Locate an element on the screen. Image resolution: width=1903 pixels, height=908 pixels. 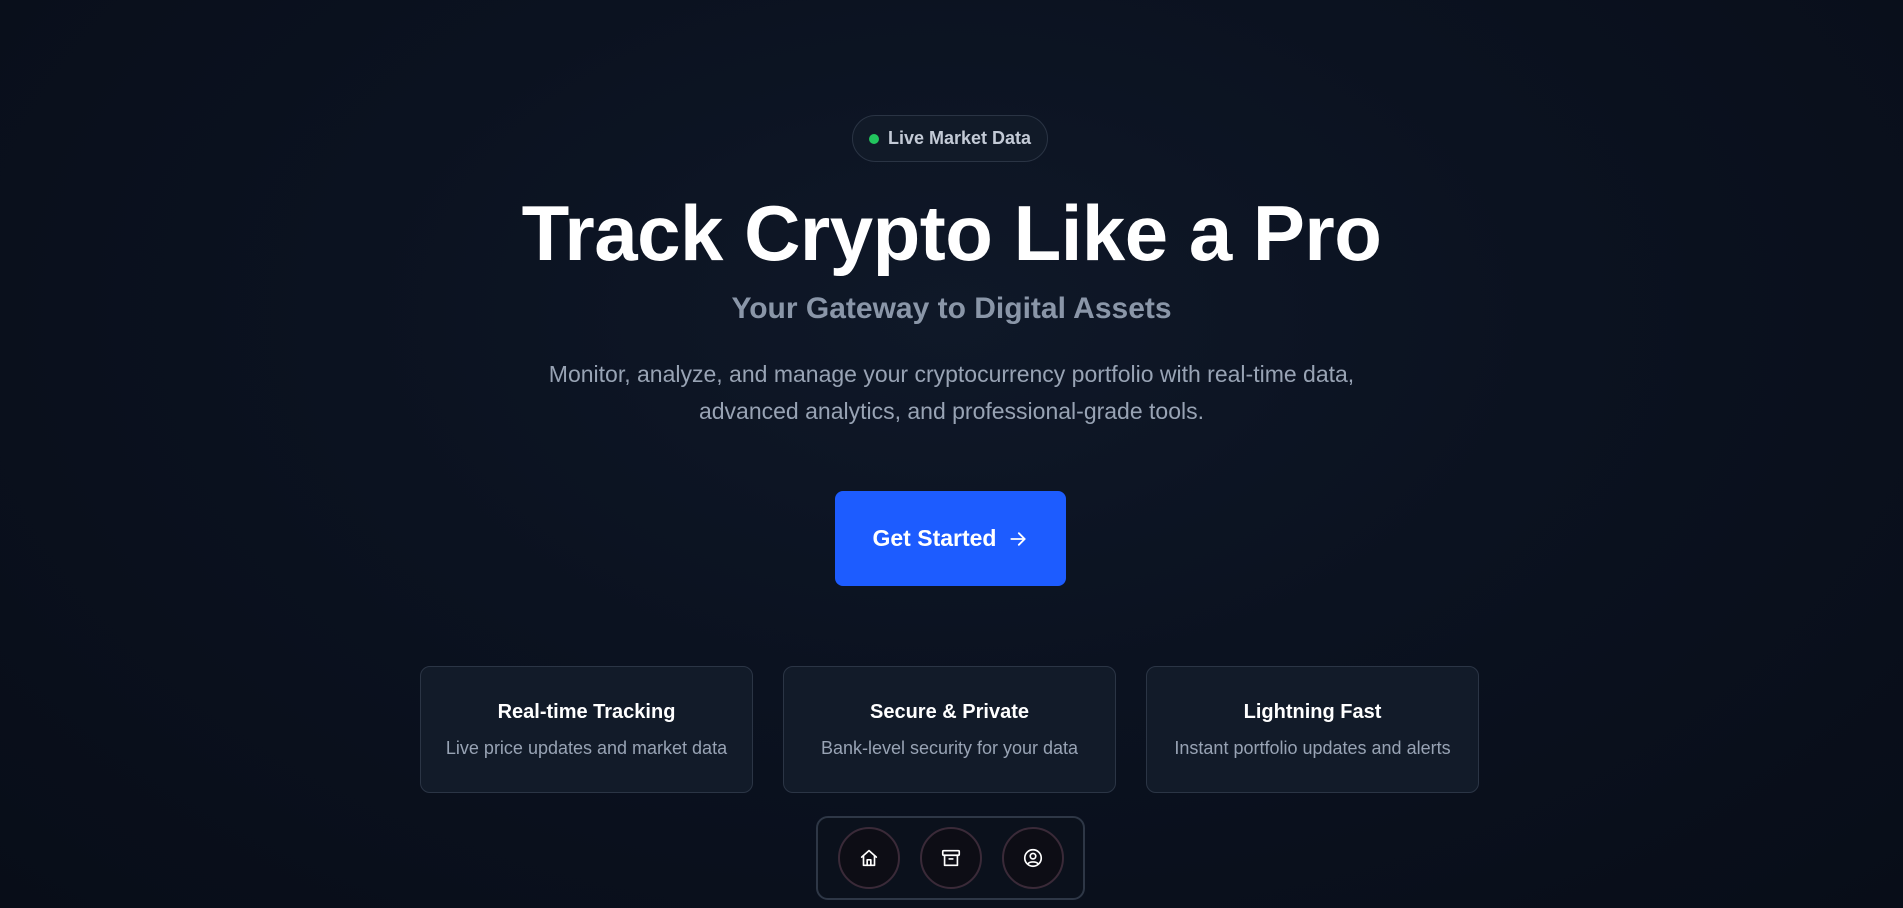
user-circle-icon is located at coordinates (1032, 858).